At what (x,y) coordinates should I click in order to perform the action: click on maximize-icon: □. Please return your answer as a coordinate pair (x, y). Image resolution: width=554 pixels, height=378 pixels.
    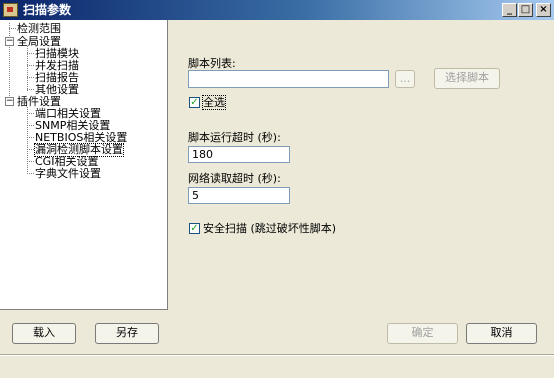
    Looking at the image, I should click on (525, 9).